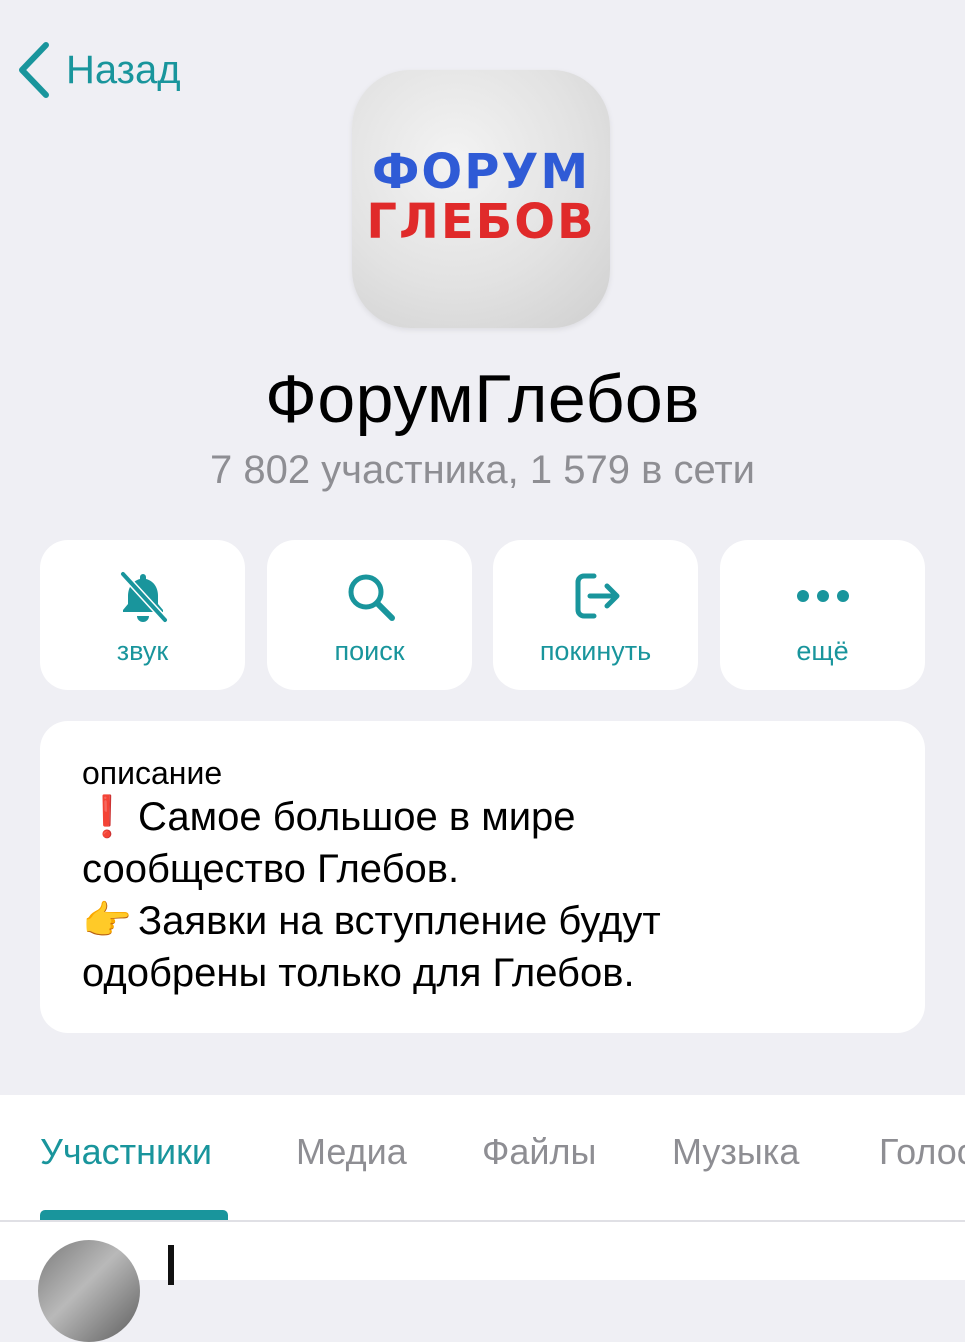 The width and height of the screenshot is (965, 1342). Describe the element at coordinates (595, 651) in the screenshot. I see `leave-label: покинуть` at that location.